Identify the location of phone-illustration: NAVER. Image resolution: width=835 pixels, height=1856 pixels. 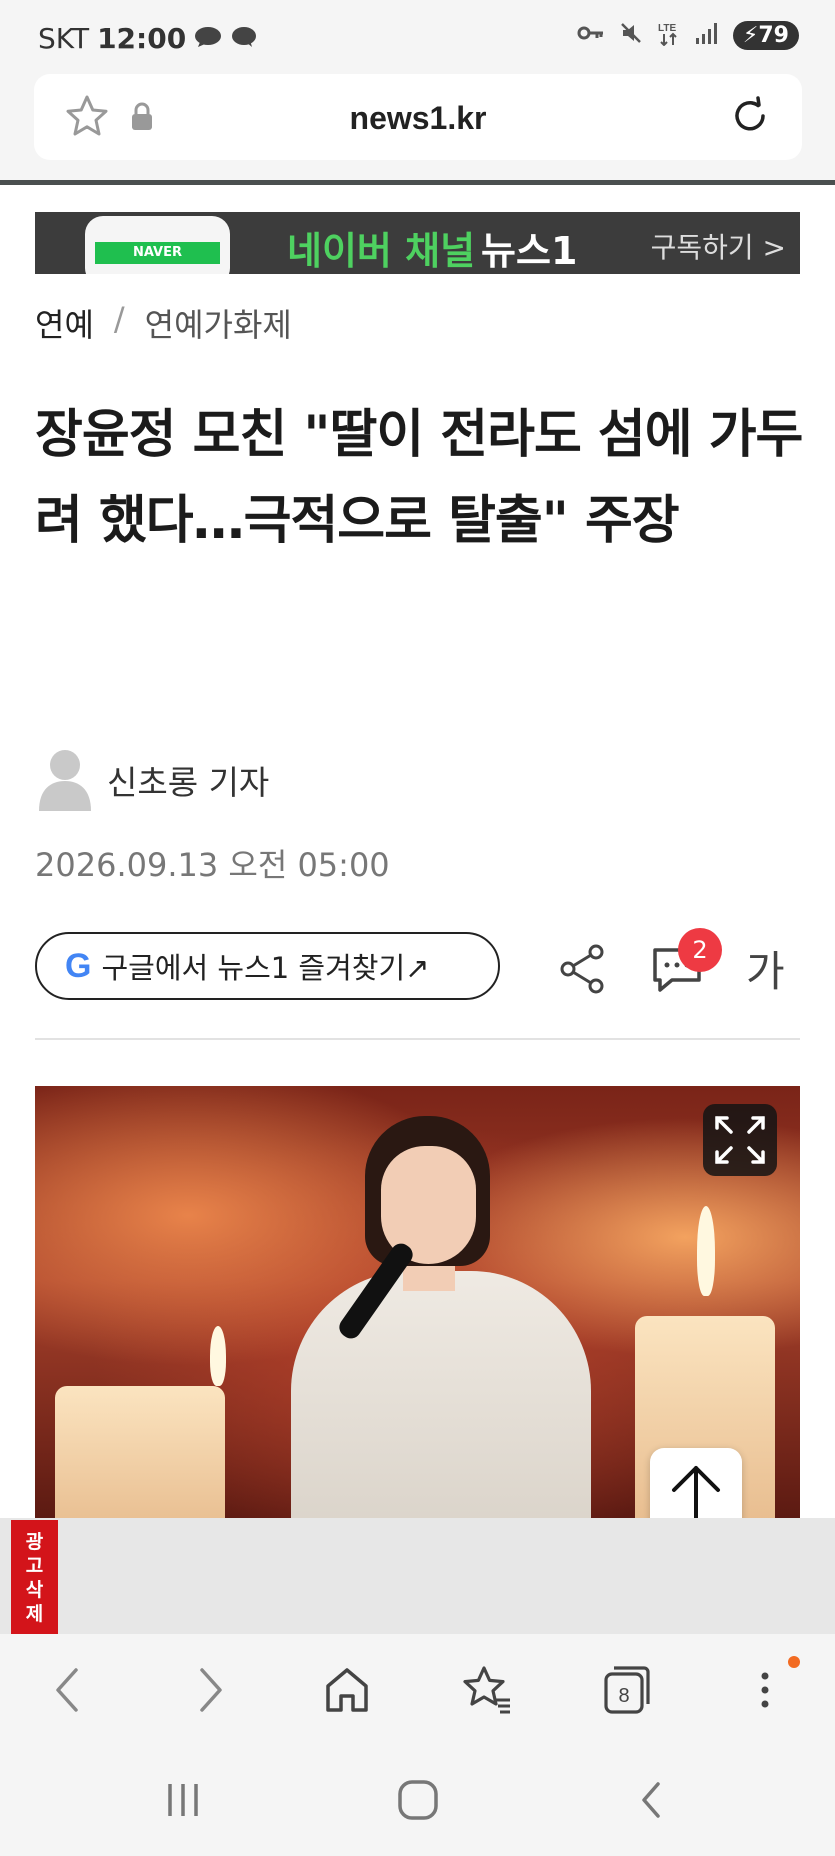
(157, 245).